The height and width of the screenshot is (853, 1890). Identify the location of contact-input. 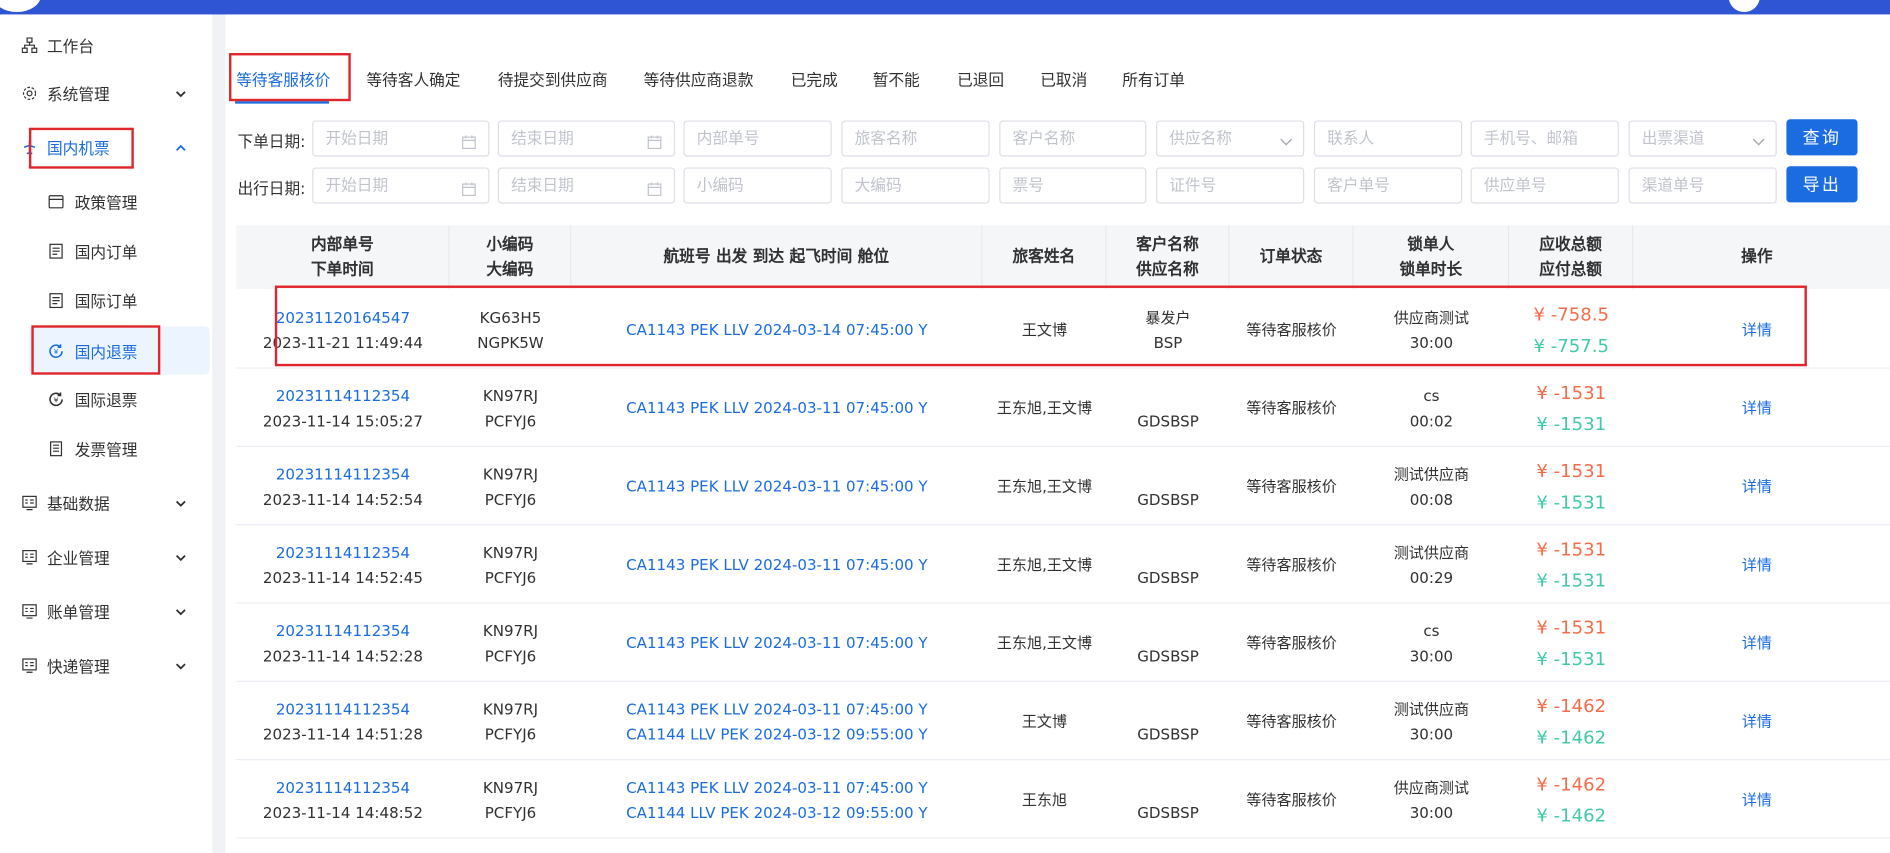
(1388, 138).